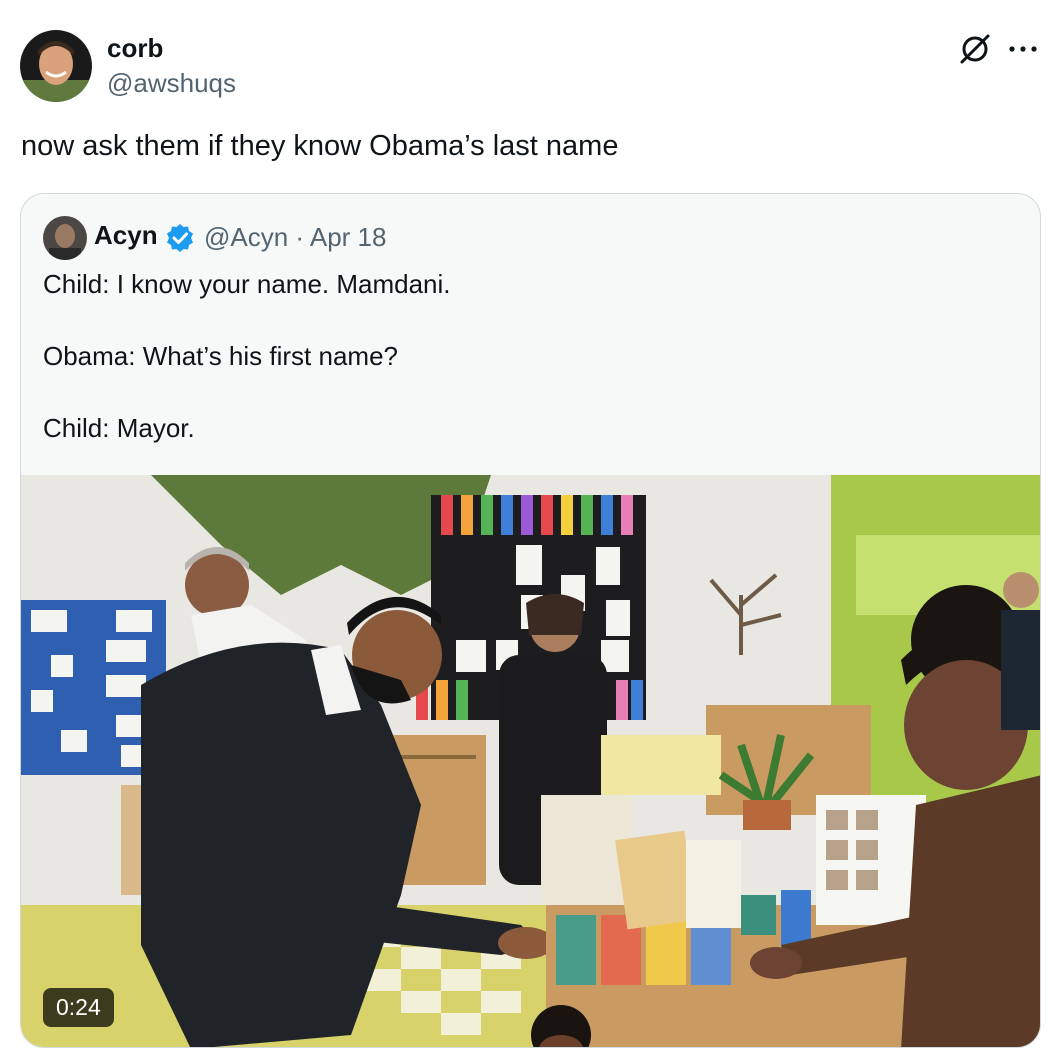 Image resolution: width=1060 pixels, height=1064 pixels. Describe the element at coordinates (126, 235) in the screenshot. I see `quoted-display-name: Acyn` at that location.